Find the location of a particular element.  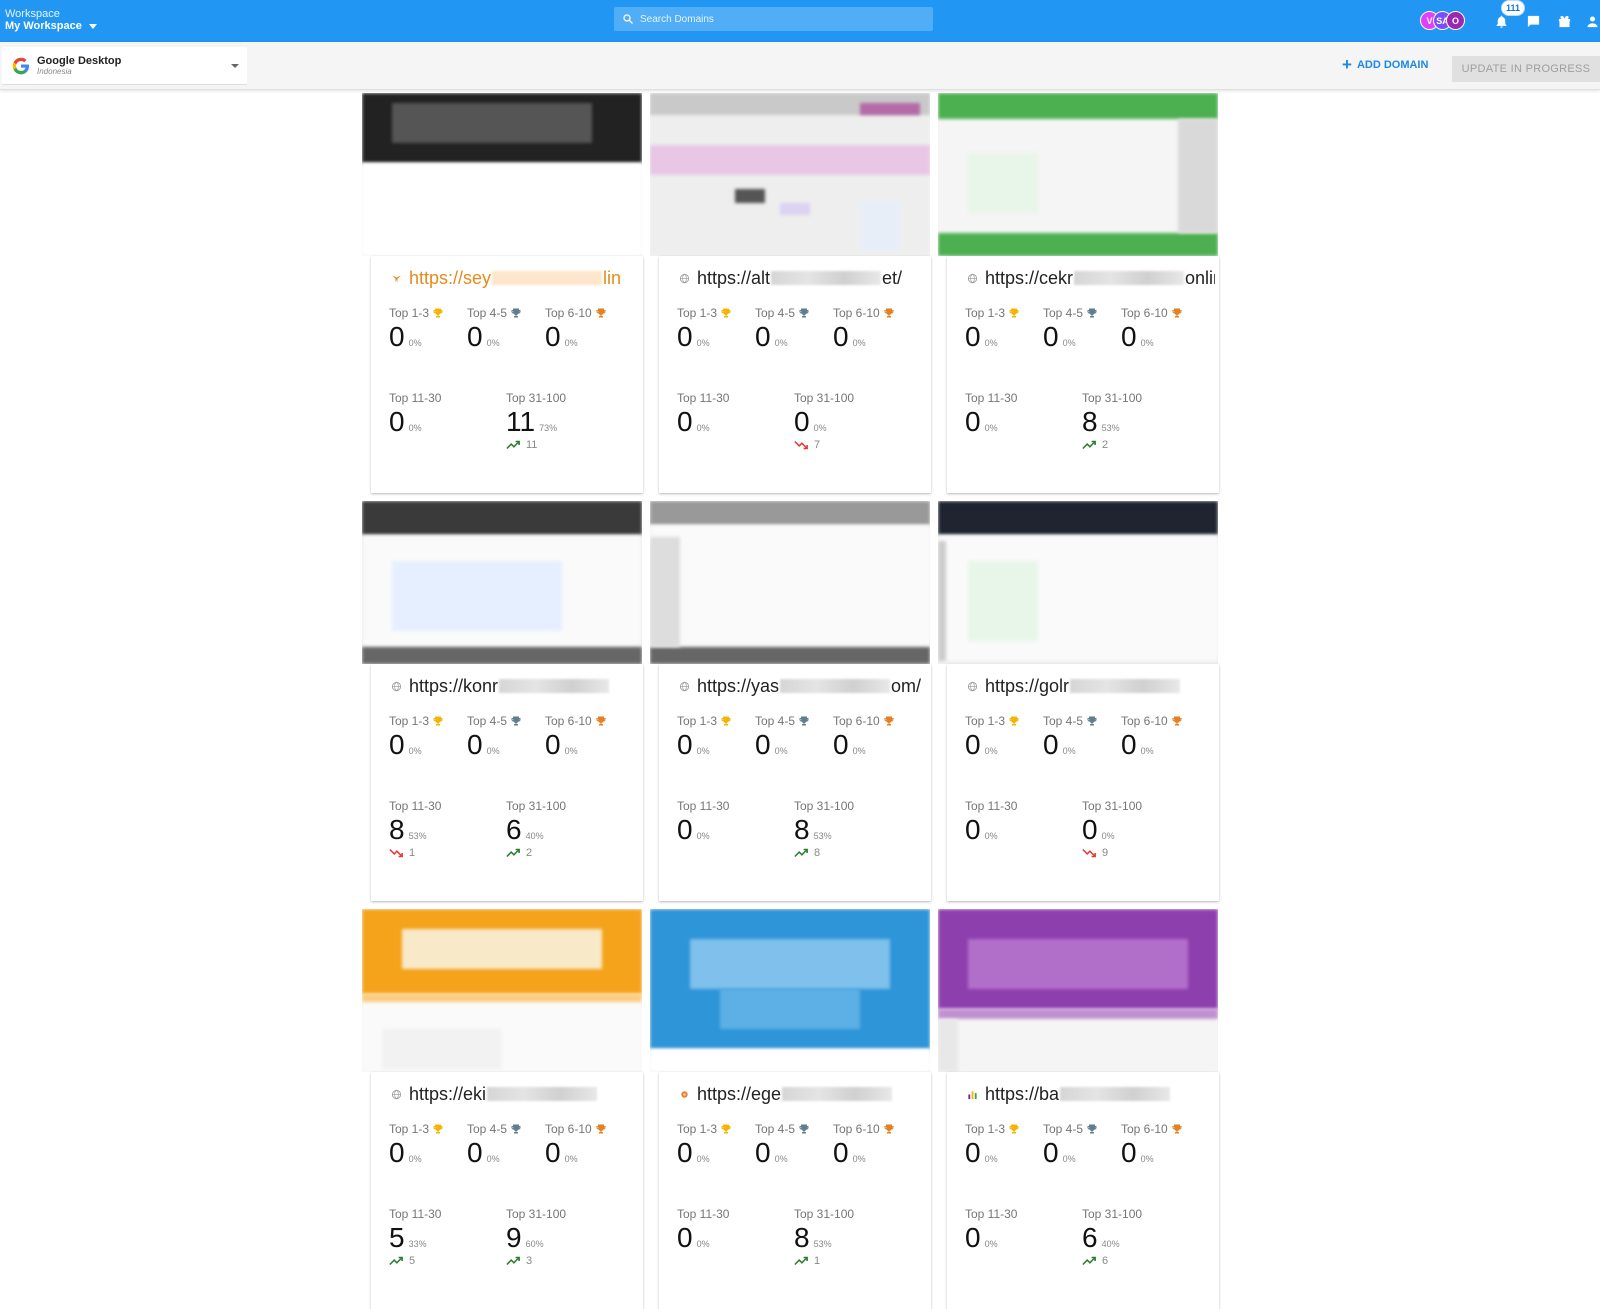

domain-url: https://ege is located at coordinates (802, 1094).